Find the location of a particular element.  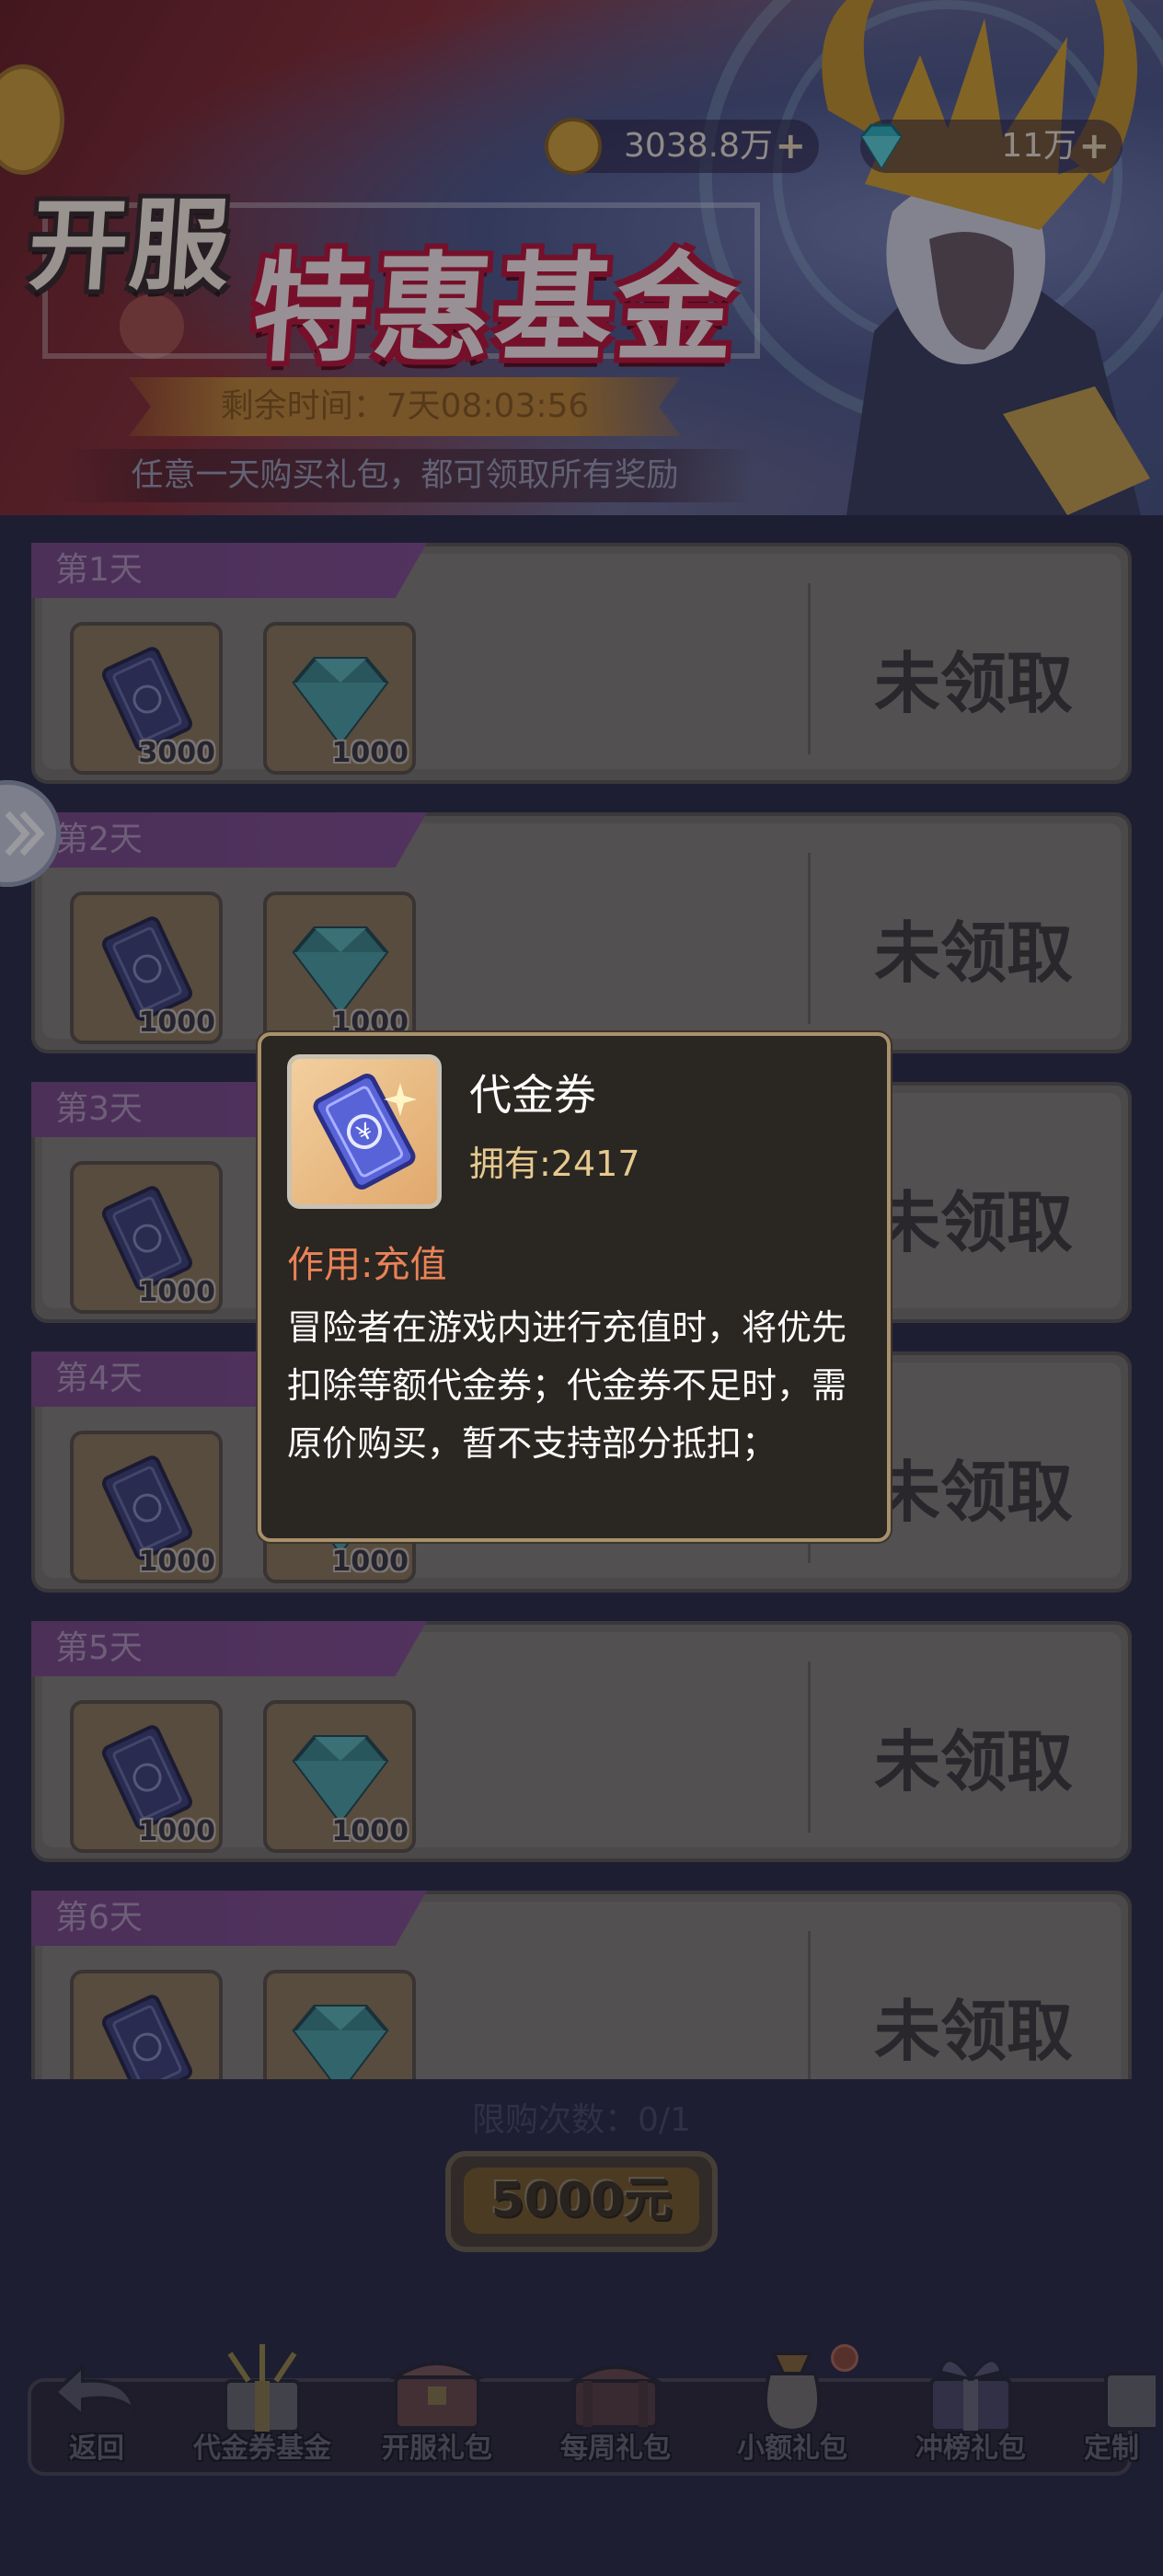

gold-currency: 3038.8万 + is located at coordinates (682, 146).